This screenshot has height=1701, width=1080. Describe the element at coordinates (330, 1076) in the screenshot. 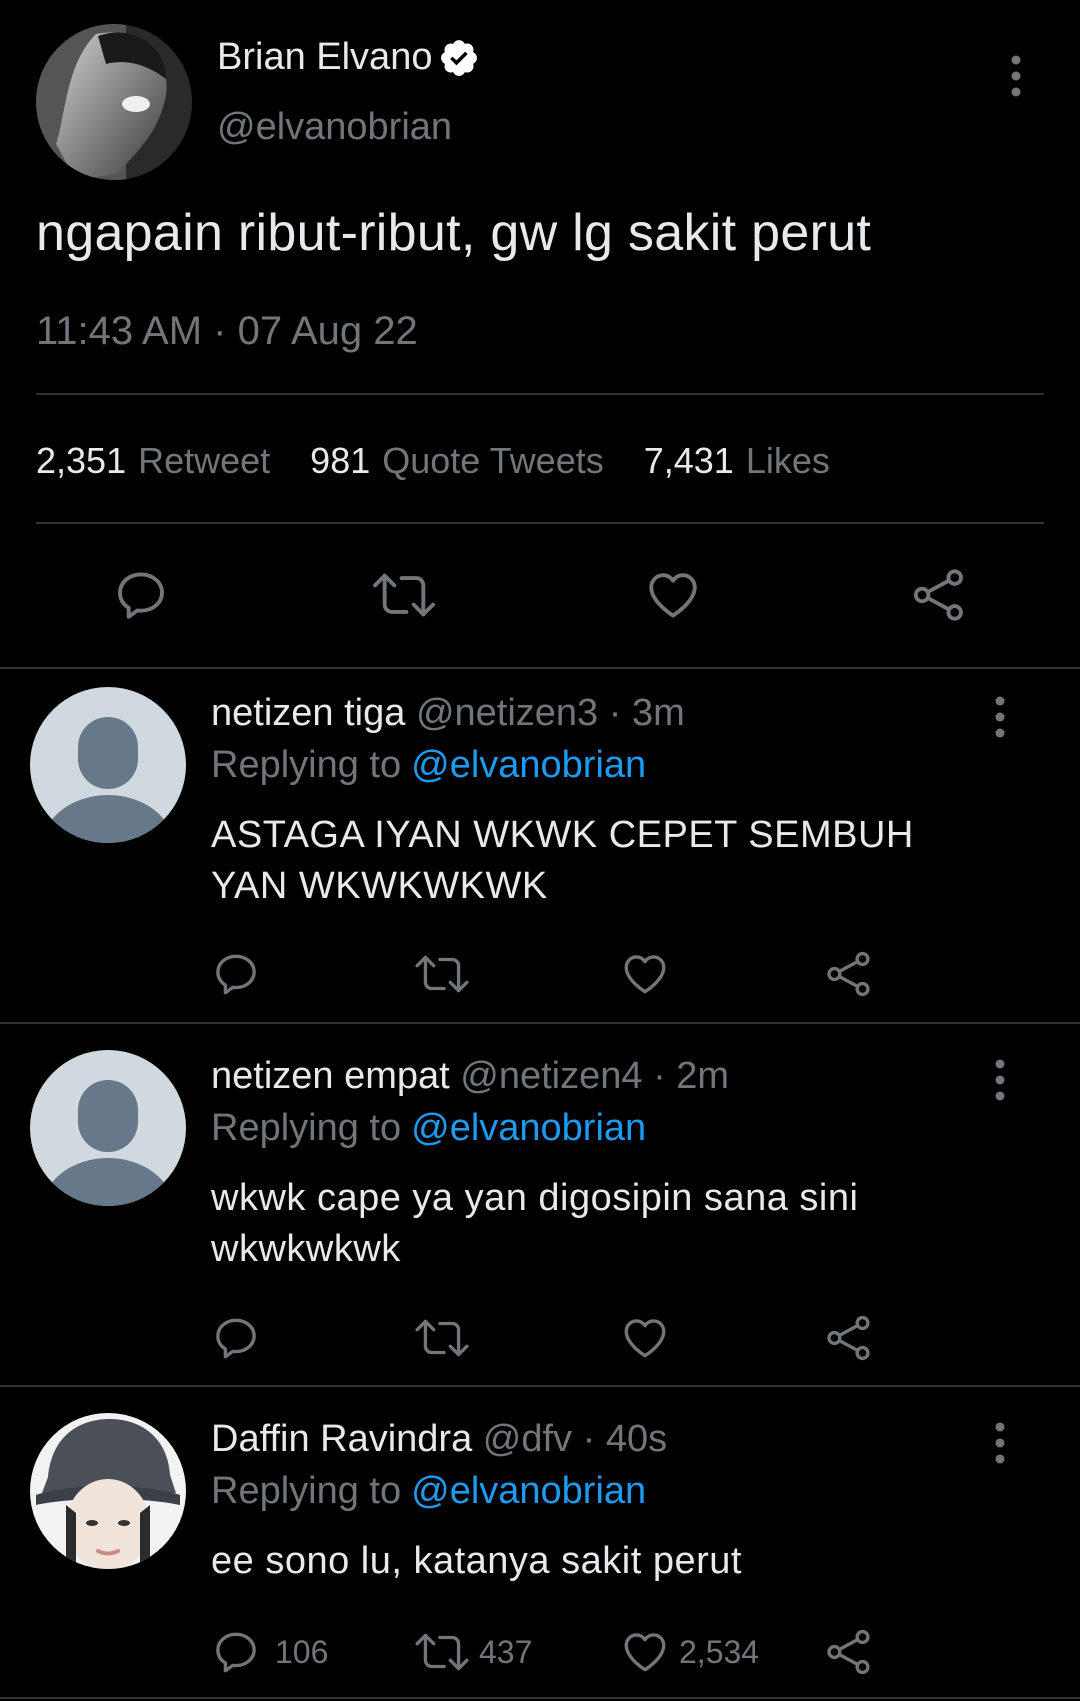

I see `reply-author-name: netizen empat` at that location.